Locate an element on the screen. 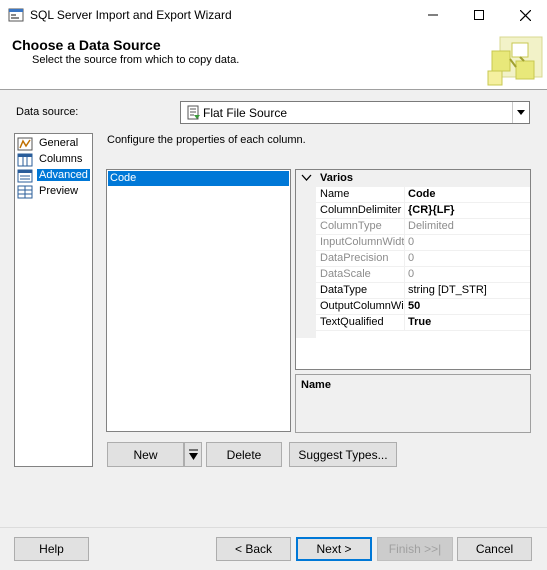  maximize-icon is located at coordinates (479, 15).